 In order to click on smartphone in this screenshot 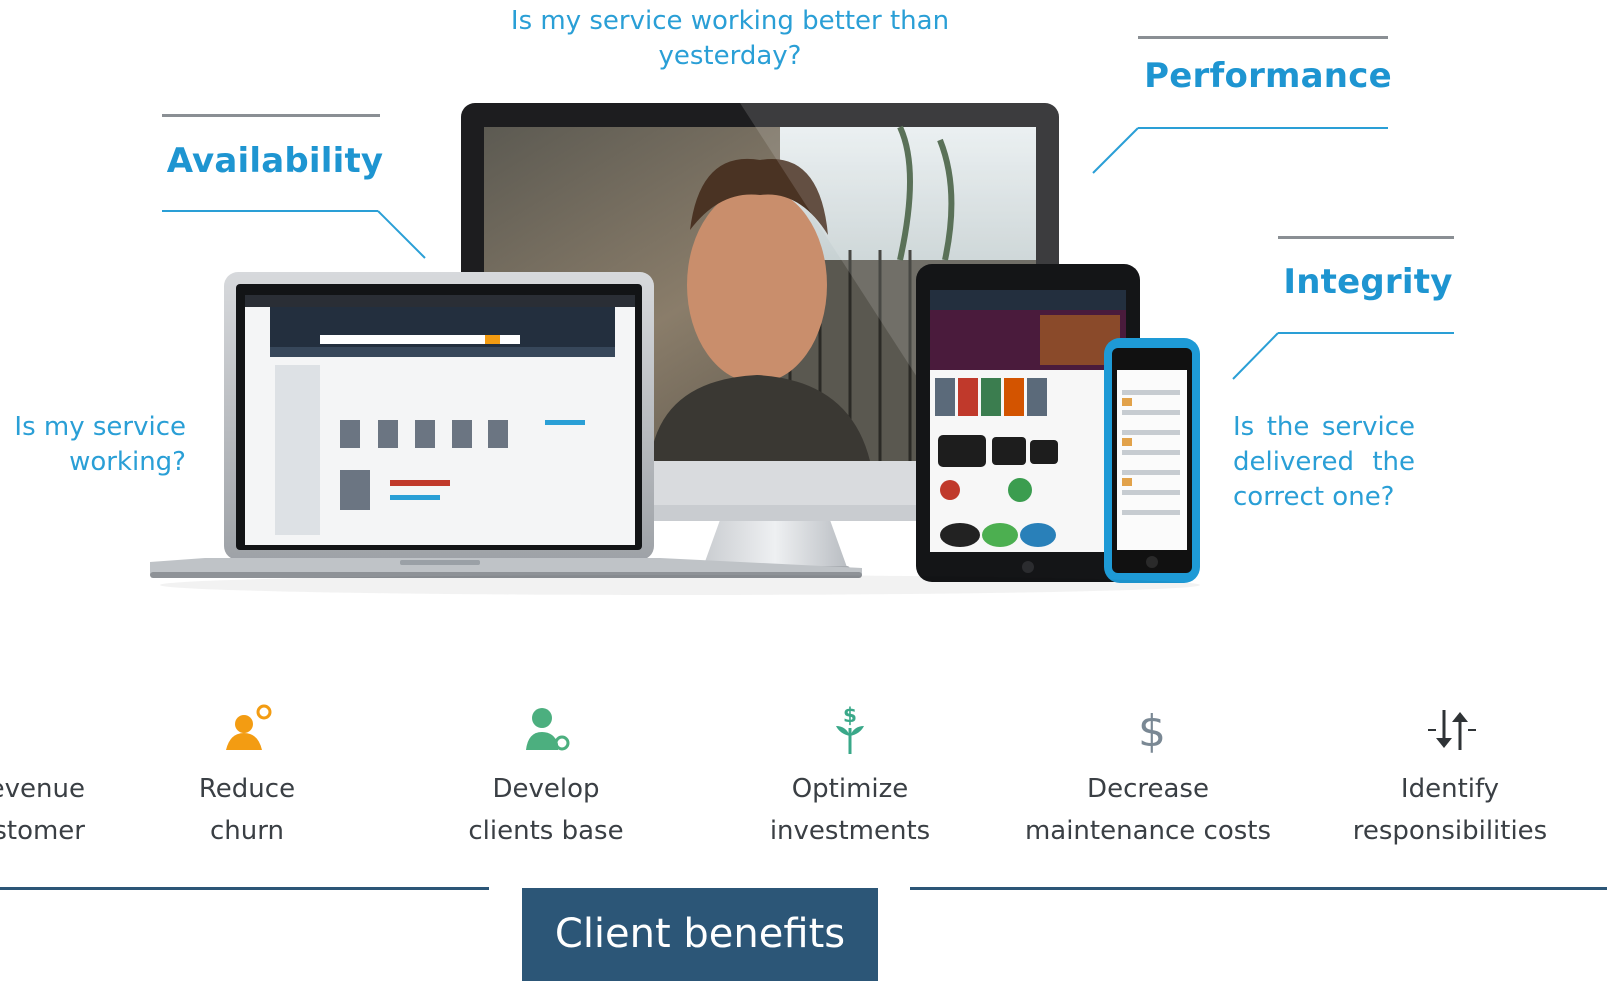, I will do `click(1152, 460)`.